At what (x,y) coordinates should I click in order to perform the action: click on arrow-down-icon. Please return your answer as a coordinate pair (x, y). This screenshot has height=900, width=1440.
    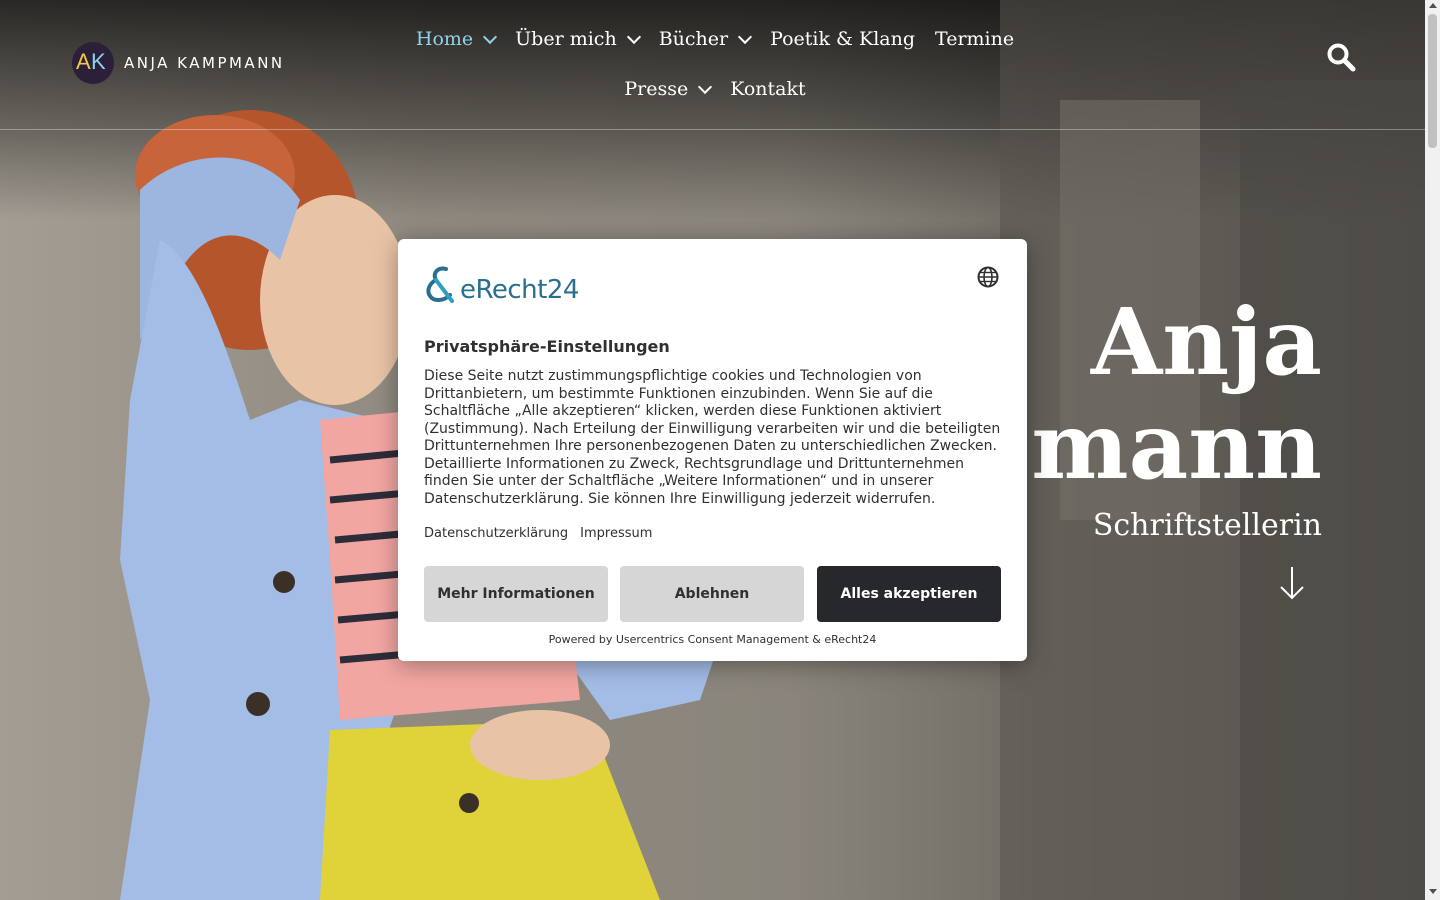
    Looking at the image, I should click on (1292, 583).